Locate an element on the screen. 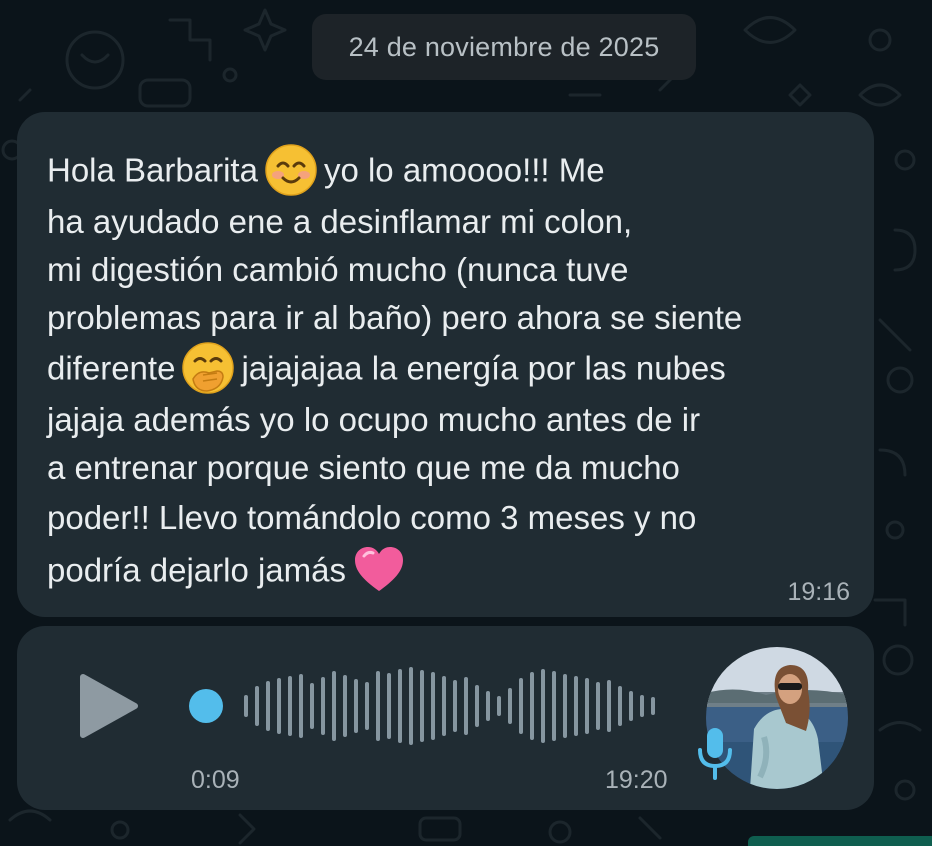 This screenshot has width=932, height=846. date-separator: 24 de noviembre de 2025 is located at coordinates (504, 47).